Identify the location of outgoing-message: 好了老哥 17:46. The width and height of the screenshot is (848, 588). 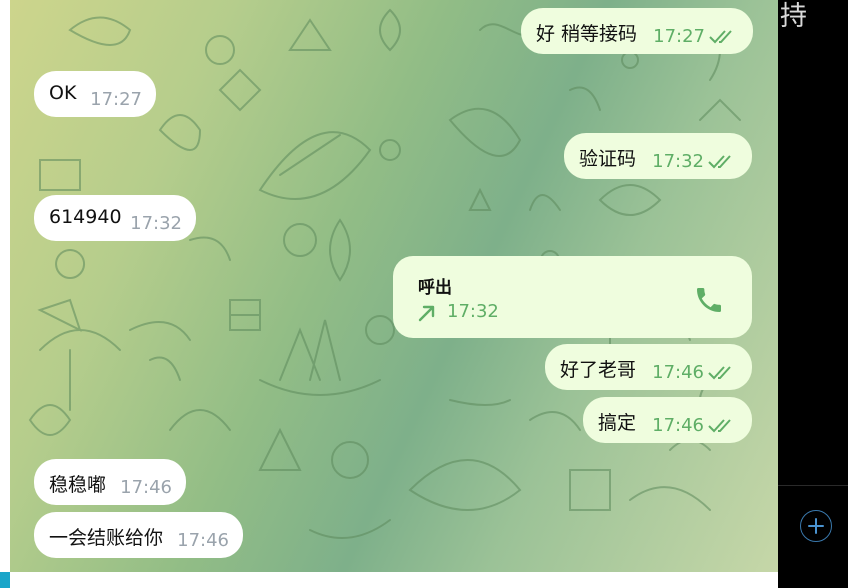
(648, 367).